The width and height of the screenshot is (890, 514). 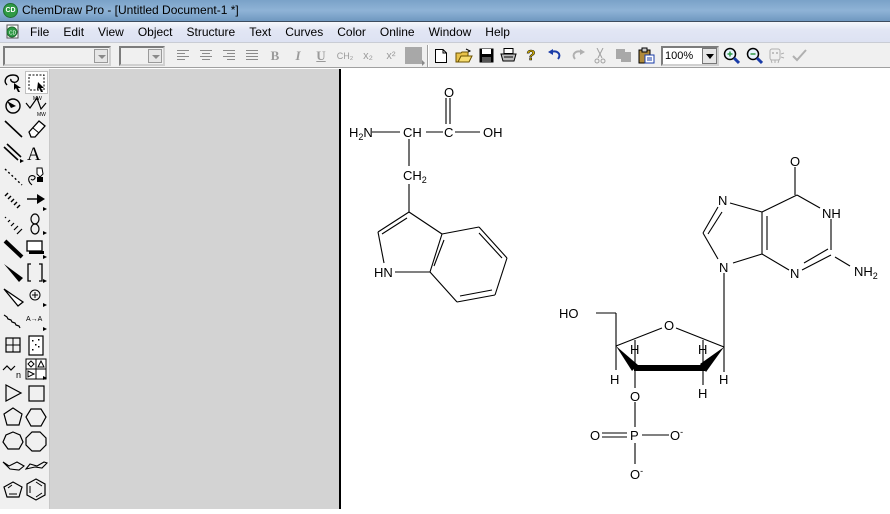 I want to click on color-swatch-button, so click(x=413, y=55).